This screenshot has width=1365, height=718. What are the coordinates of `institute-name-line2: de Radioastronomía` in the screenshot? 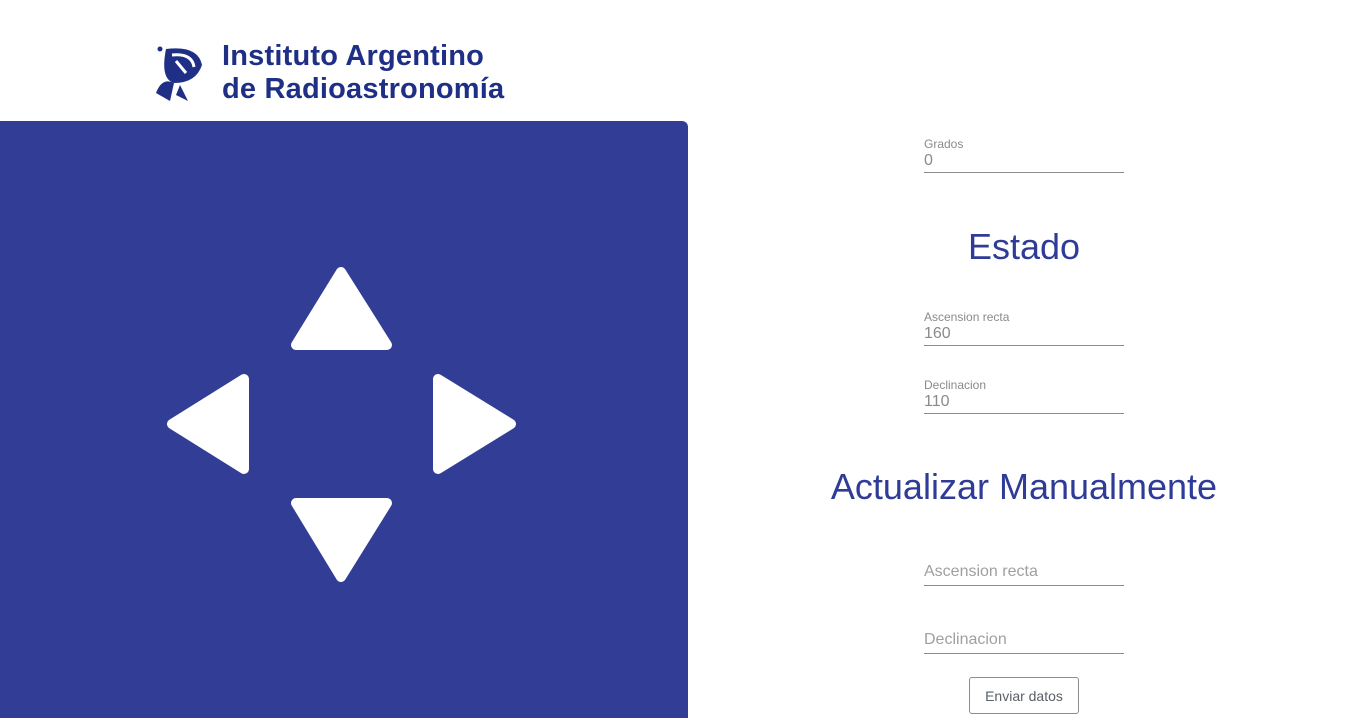 It's located at (363, 89).